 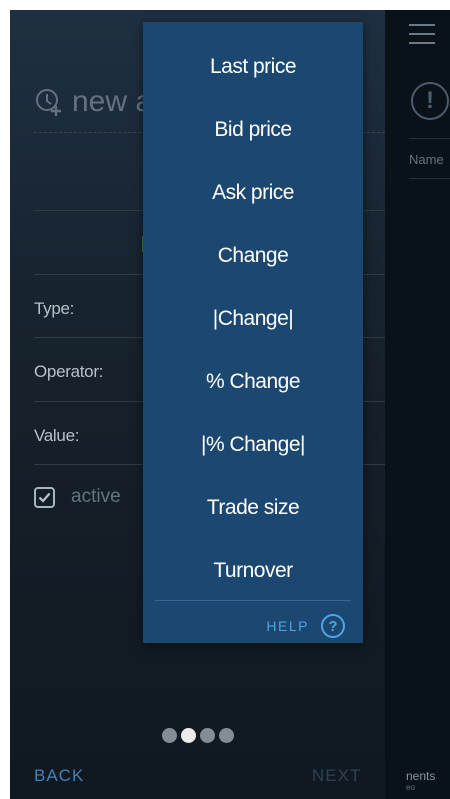 What do you see at coordinates (430, 101) in the screenshot?
I see `alert-icon: !` at bounding box center [430, 101].